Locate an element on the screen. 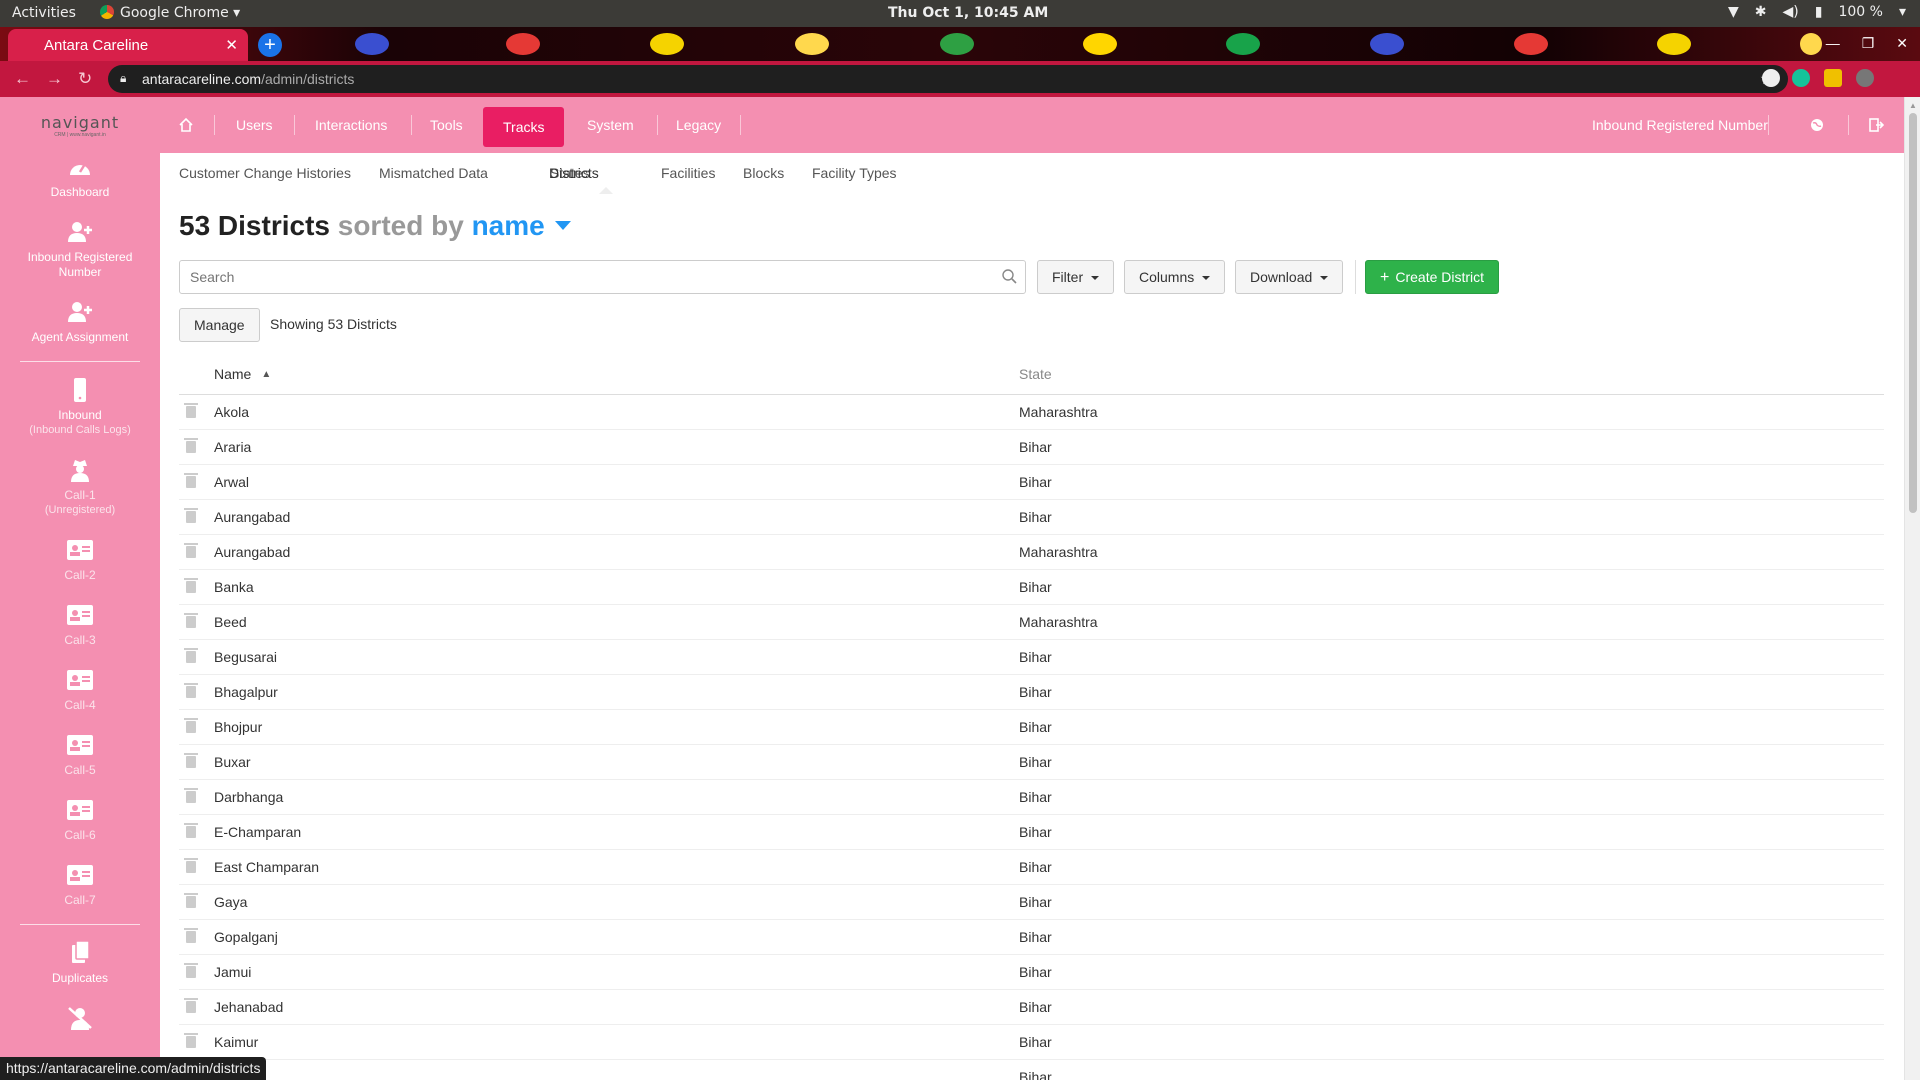 Image resolution: width=1920 pixels, height=1080 pixels. district-name: Akola is located at coordinates (231, 412).